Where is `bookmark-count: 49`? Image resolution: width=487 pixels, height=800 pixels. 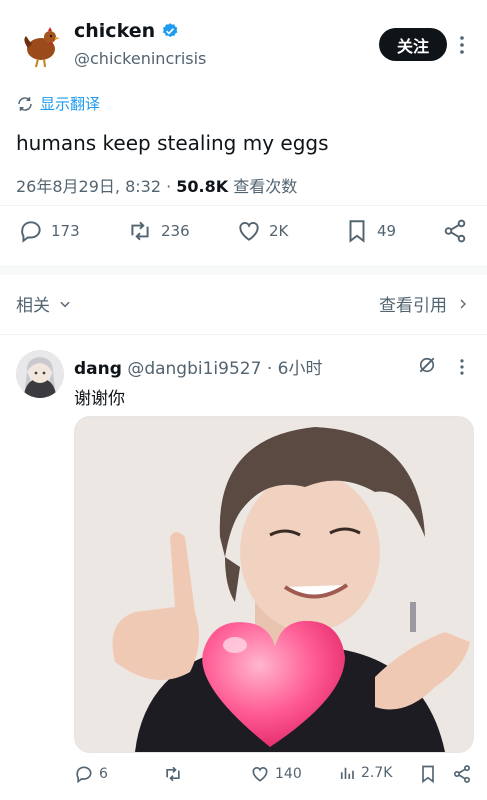 bookmark-count: 49 is located at coordinates (387, 231).